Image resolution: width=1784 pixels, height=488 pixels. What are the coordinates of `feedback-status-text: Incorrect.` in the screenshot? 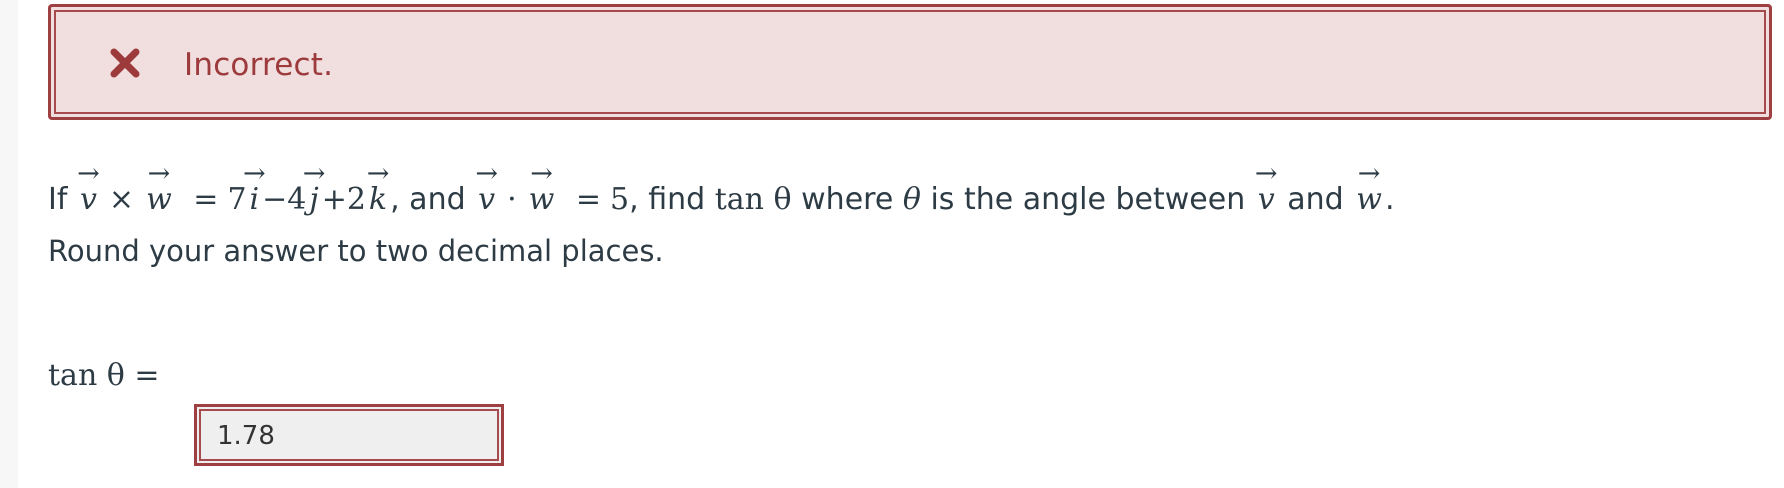 It's located at (259, 65).